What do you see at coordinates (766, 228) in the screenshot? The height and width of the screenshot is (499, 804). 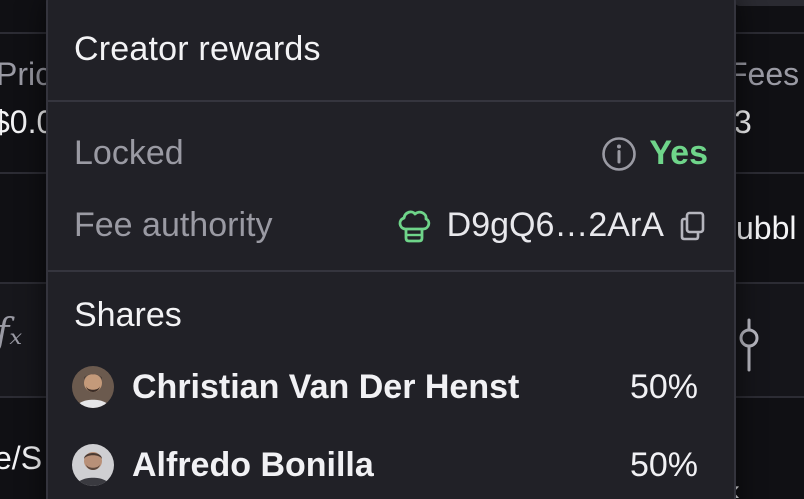 I see `bg-row-text: ubbl` at bounding box center [766, 228].